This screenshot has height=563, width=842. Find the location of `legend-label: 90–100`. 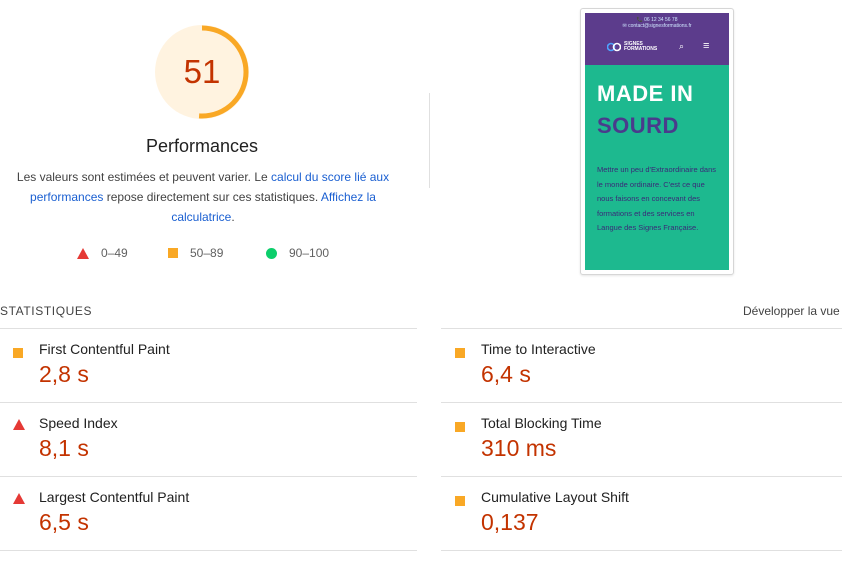

legend-label: 90–100 is located at coordinates (309, 253).